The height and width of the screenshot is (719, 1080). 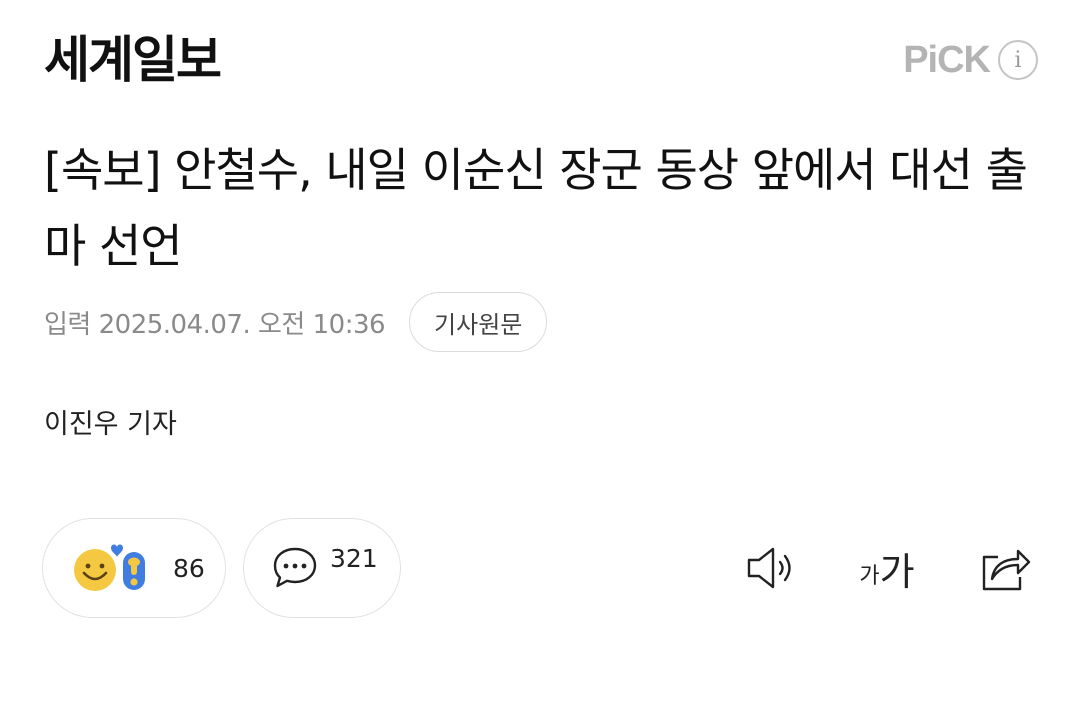 I want to click on read-aloud-button, so click(x=772, y=568).